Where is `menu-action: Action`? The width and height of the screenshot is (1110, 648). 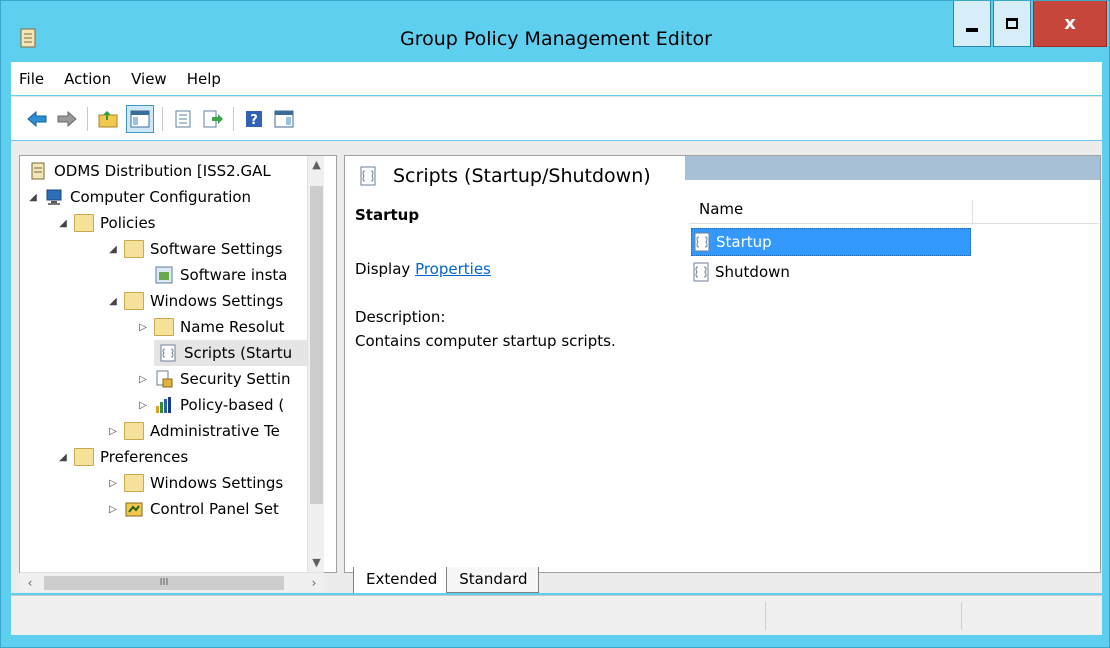
menu-action: Action is located at coordinates (87, 79).